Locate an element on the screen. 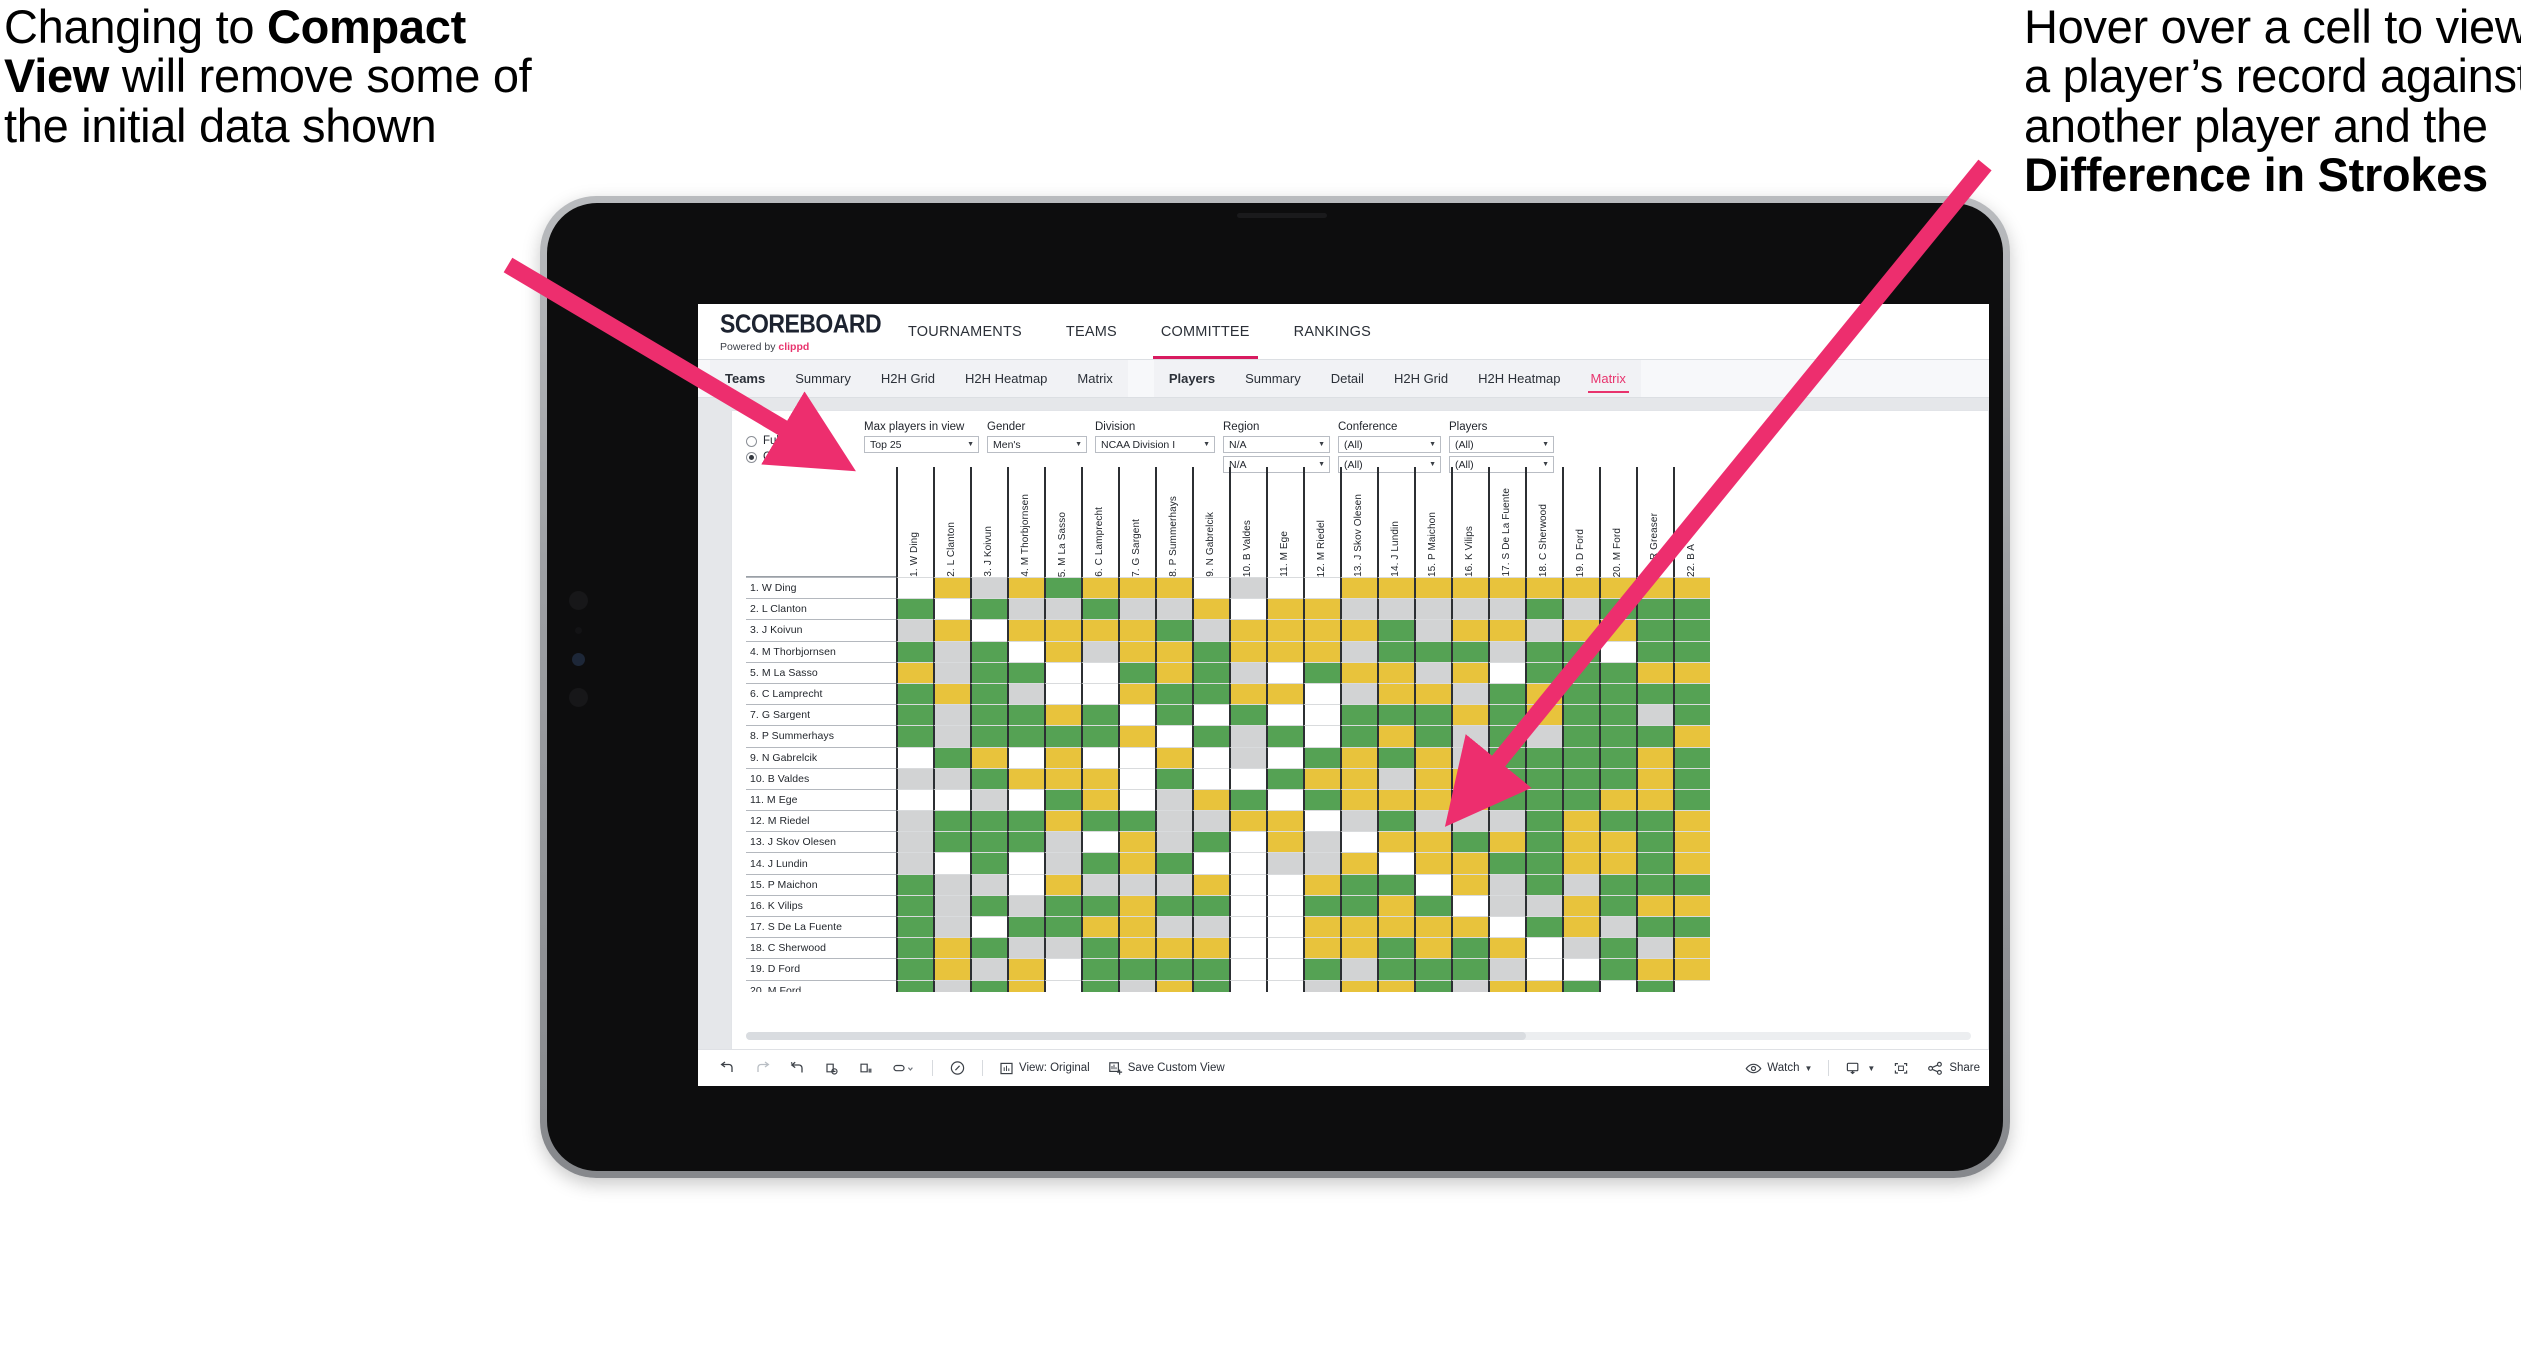  radio-full-view: Full View is located at coordinates (805, 441).